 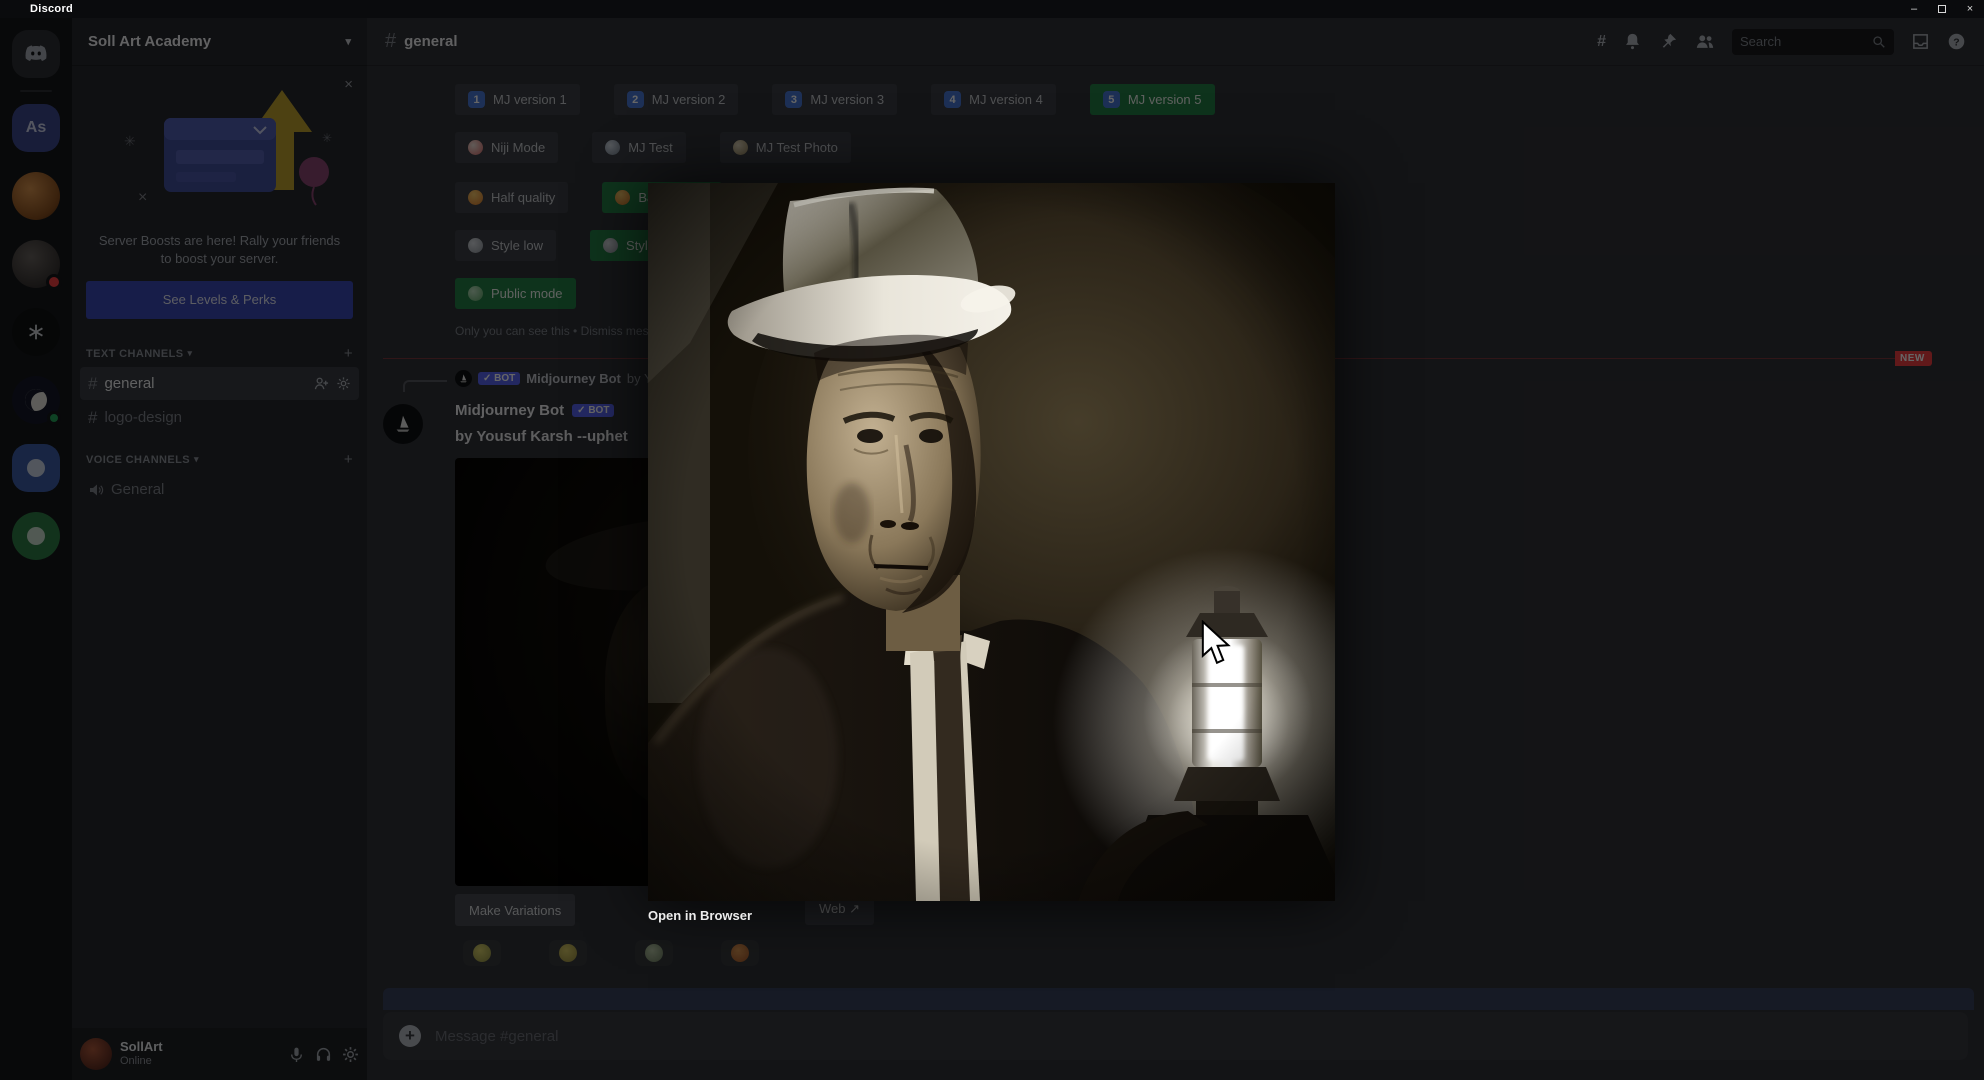 What do you see at coordinates (991, 915) in the screenshot?
I see `open-in-browser-link: Open in Browser` at bounding box center [991, 915].